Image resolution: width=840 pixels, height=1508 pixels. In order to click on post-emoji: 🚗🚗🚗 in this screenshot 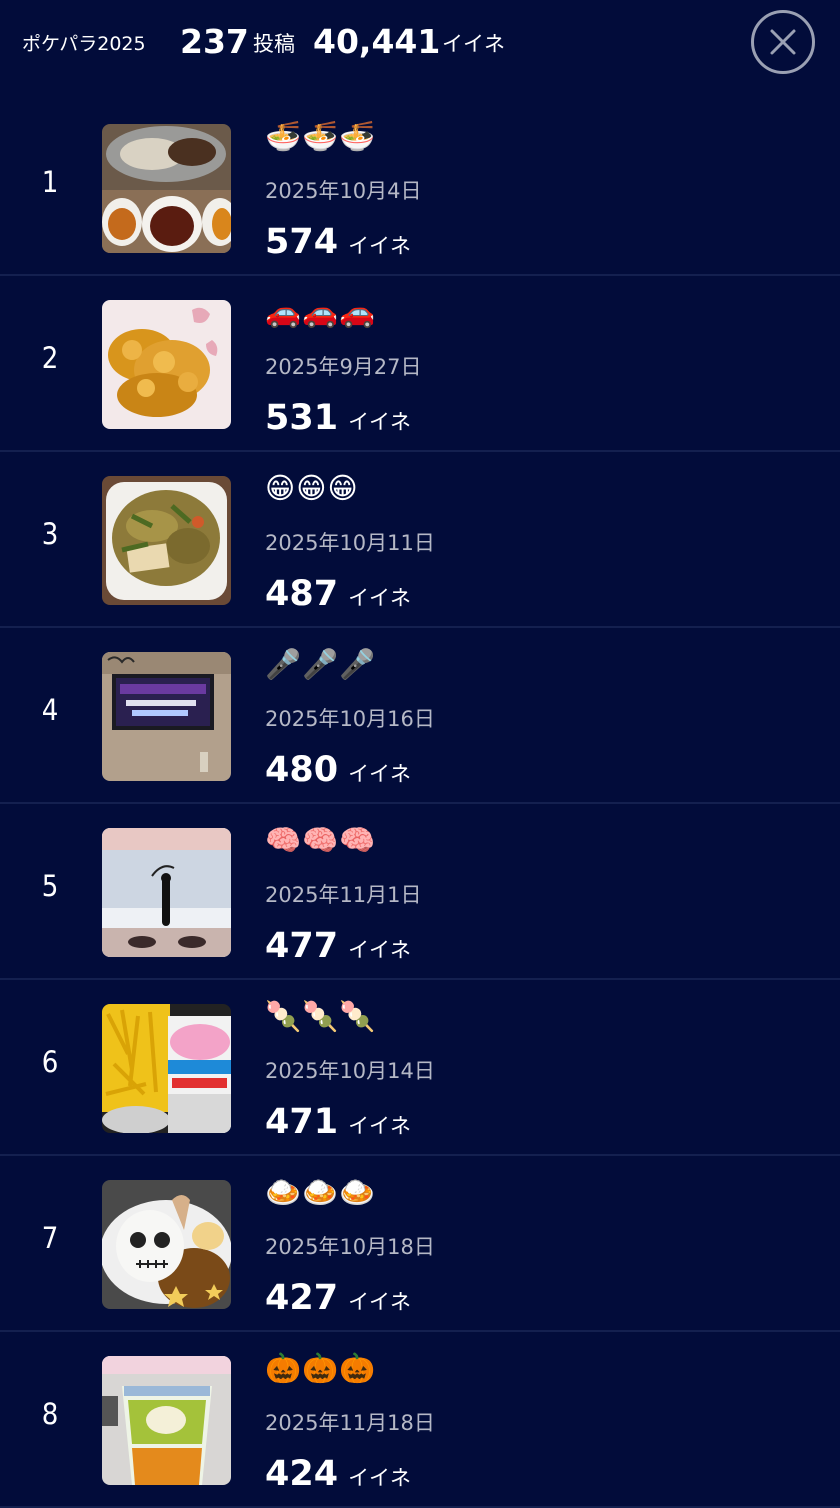, I will do `click(321, 312)`.